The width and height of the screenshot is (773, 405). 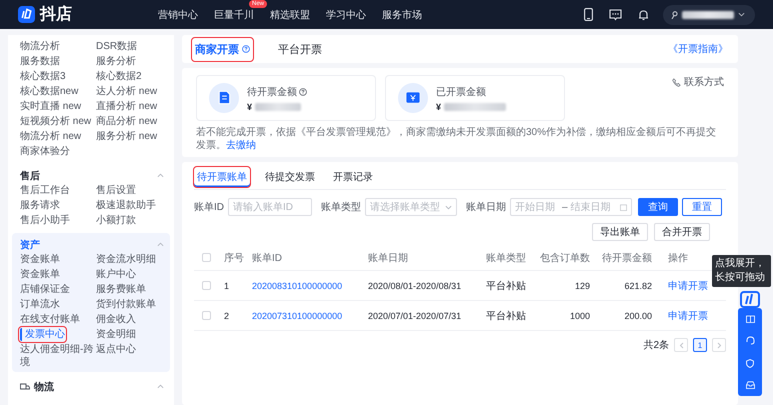 What do you see at coordinates (627, 258) in the screenshot?
I see `column-header: 待开票金额` at bounding box center [627, 258].